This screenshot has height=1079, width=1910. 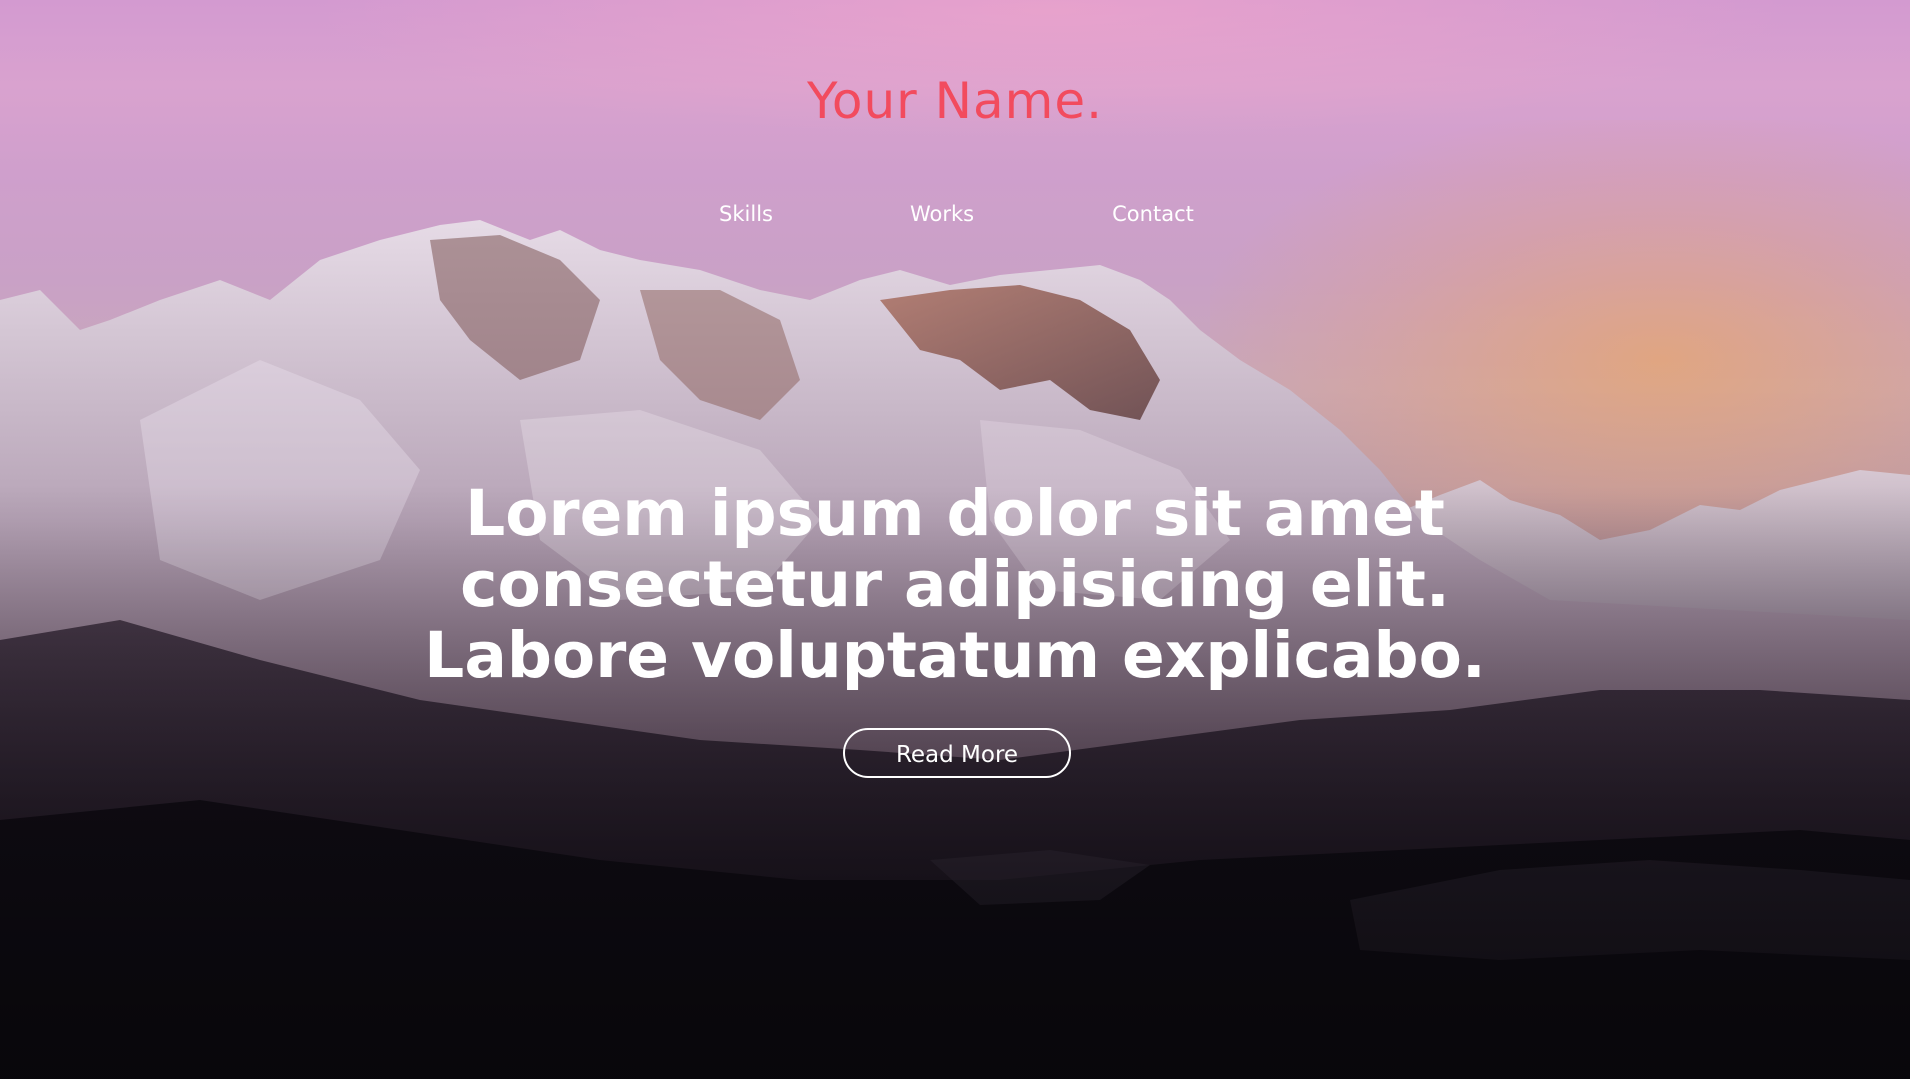 I want to click on site-brand-name: Your Name., so click(x=955, y=101).